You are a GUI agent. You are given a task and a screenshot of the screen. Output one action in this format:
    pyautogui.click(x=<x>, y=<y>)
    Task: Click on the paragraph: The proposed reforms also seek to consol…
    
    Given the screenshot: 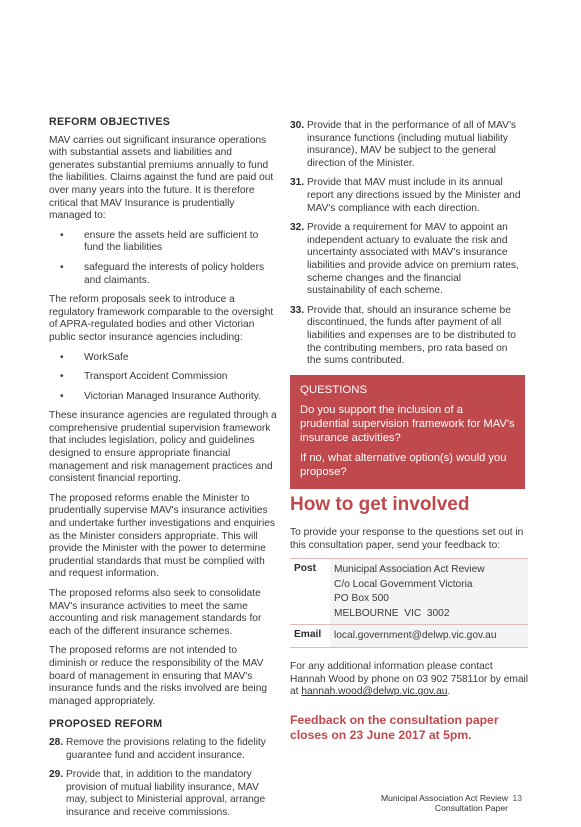 What is the action you would take?
    pyautogui.click(x=155, y=612)
    